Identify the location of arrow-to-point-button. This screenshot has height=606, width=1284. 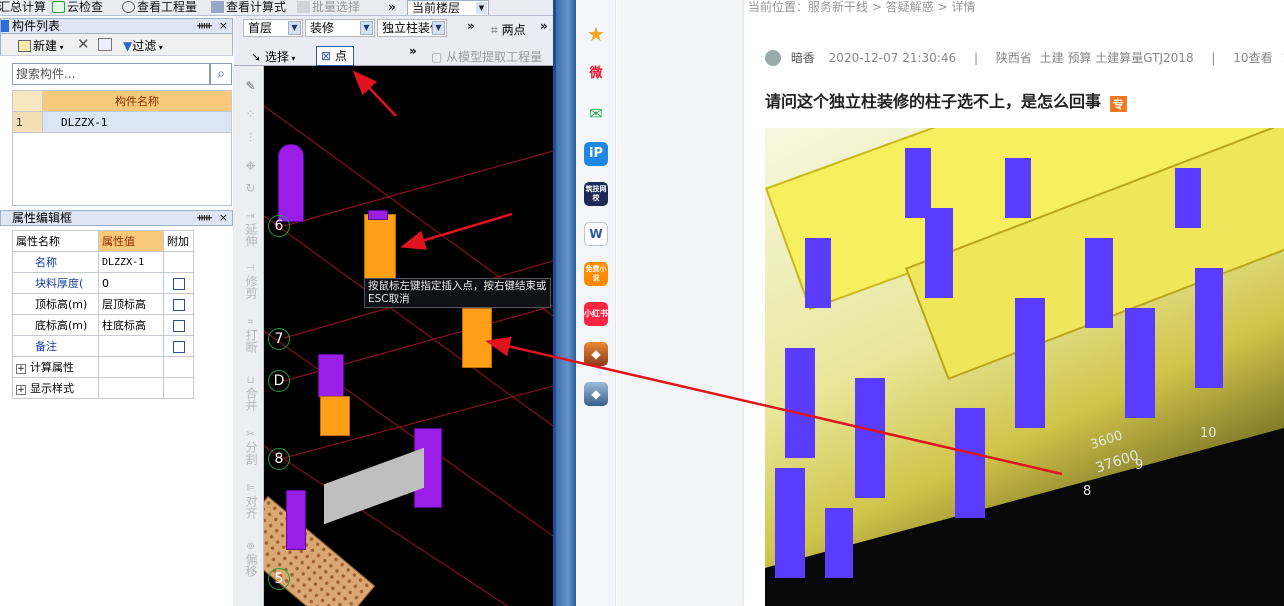
(374, 93).